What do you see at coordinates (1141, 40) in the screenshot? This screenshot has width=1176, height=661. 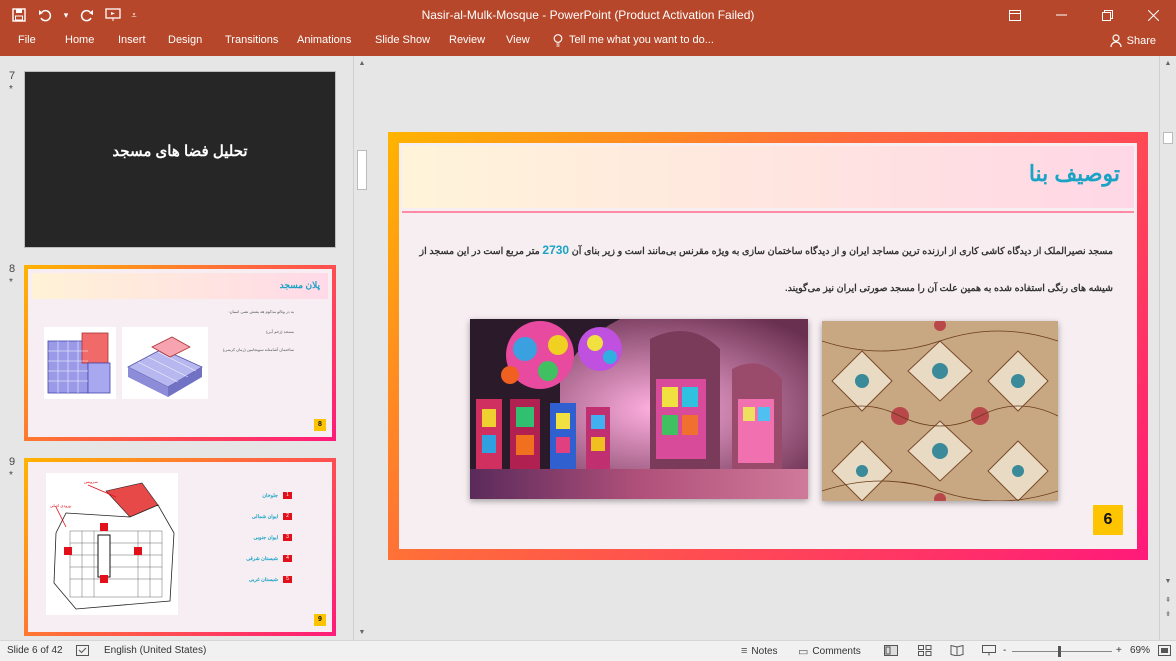 I see `share-label: Share` at bounding box center [1141, 40].